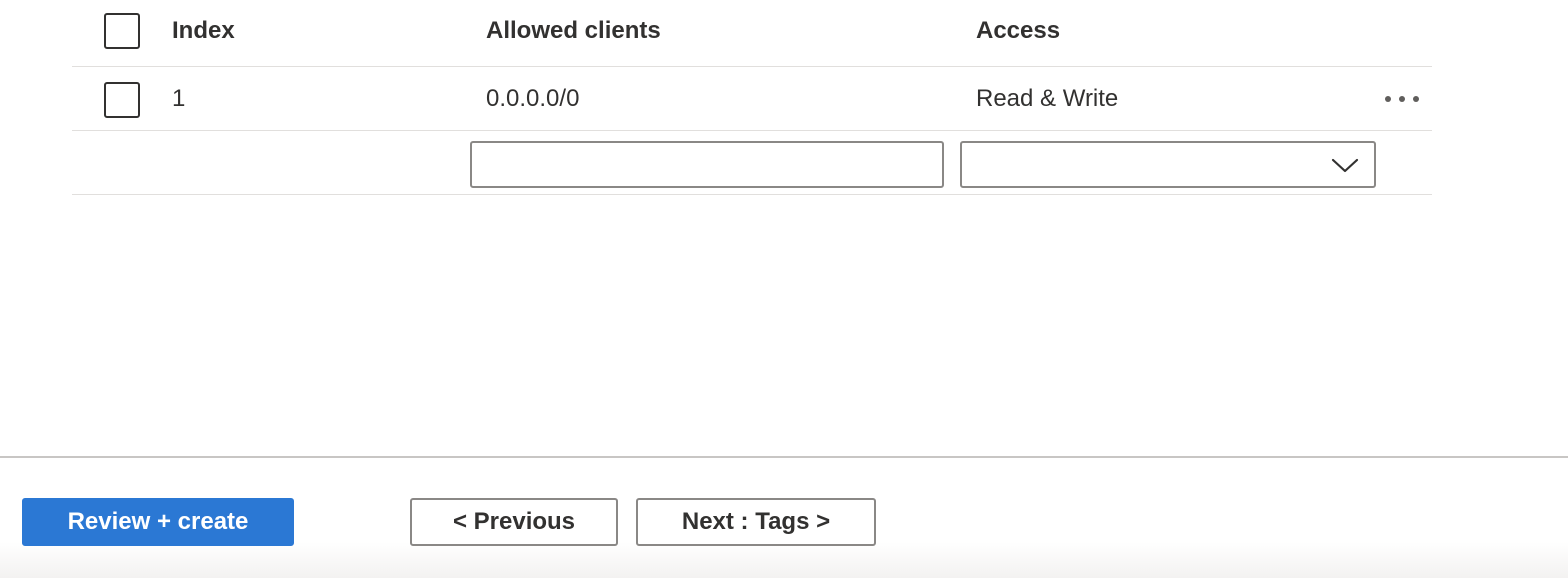 This screenshot has width=1568, height=578. What do you see at coordinates (756, 522) in the screenshot?
I see `next-tags-button: Next : Tags >` at bounding box center [756, 522].